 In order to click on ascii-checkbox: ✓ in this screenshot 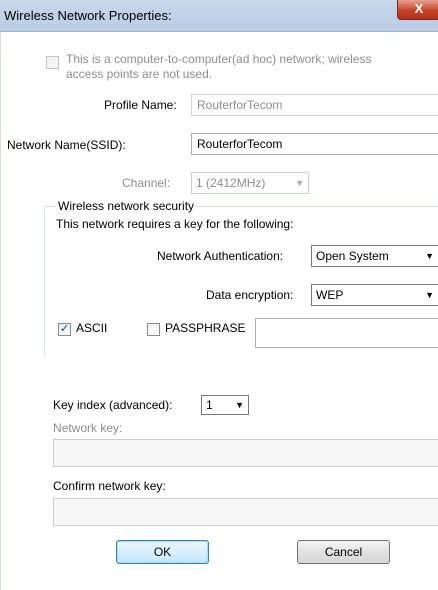, I will do `click(64, 329)`.